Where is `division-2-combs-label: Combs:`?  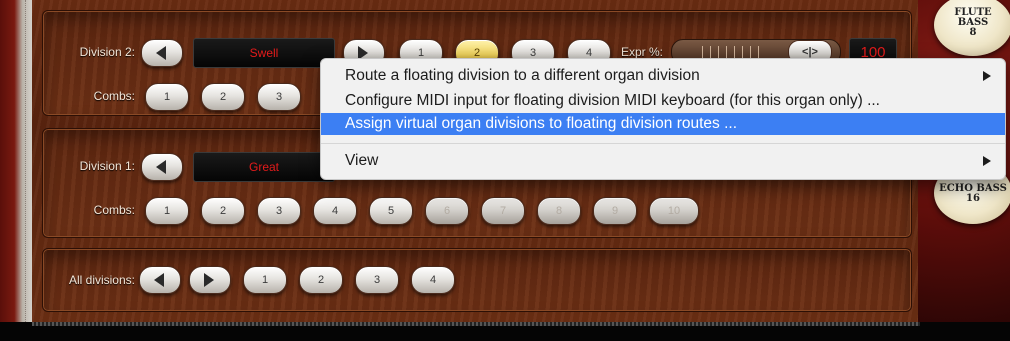
division-2-combs-label: Combs: is located at coordinates (114, 96).